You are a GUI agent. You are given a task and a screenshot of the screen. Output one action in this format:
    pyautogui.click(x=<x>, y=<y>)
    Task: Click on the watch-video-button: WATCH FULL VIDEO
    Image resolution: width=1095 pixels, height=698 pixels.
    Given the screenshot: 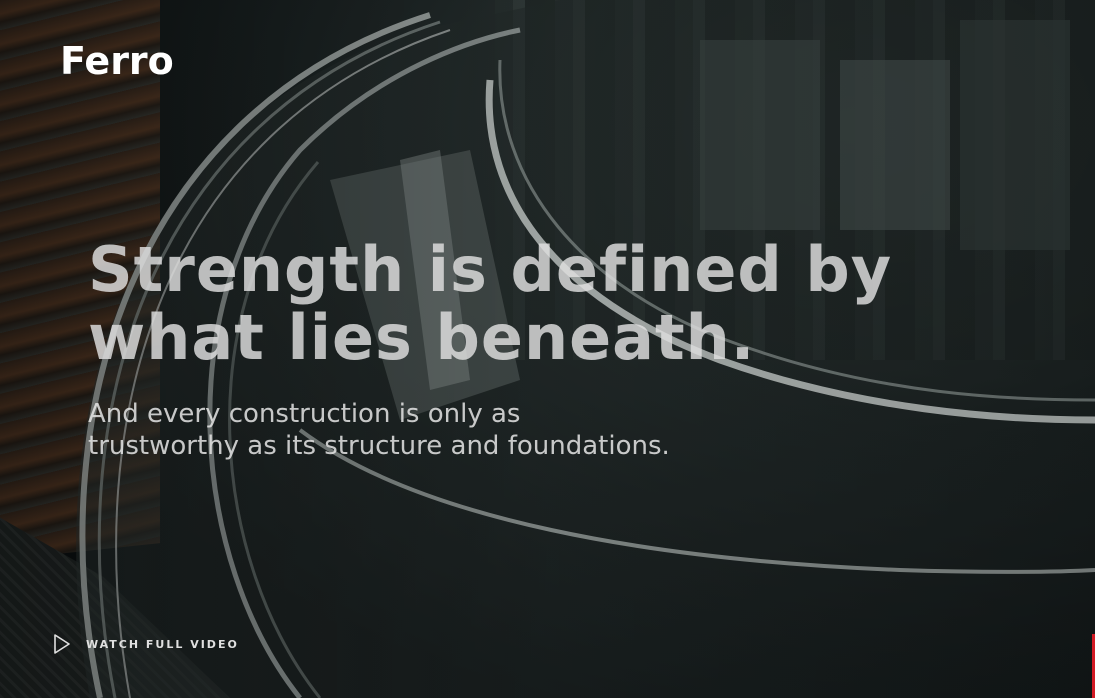 What is the action you would take?
    pyautogui.click(x=145, y=644)
    